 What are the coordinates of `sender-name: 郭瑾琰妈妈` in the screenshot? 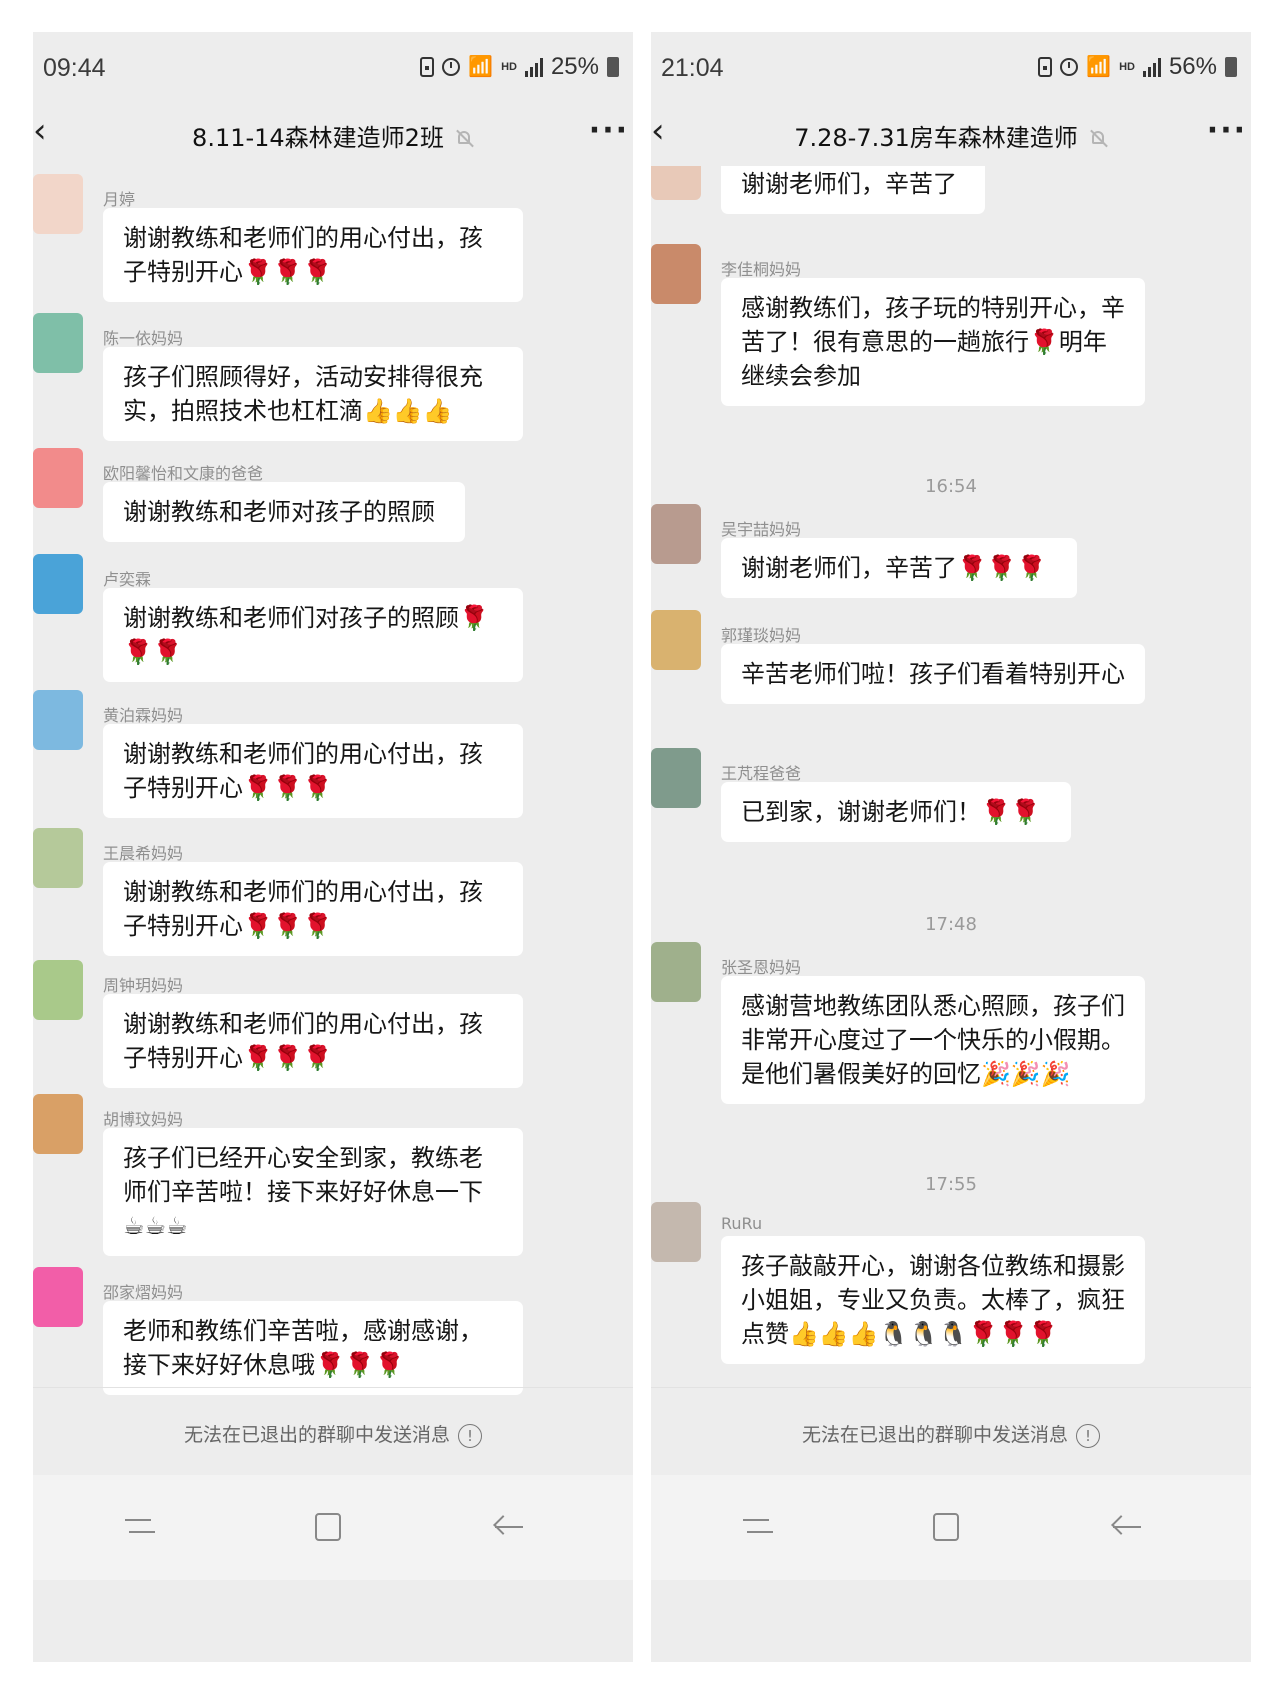 It's located at (761, 635).